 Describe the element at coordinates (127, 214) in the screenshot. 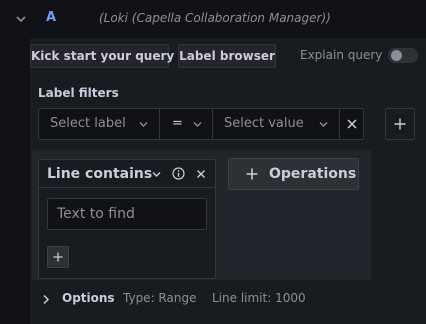

I see `text-to-find-input: Text to find` at that location.